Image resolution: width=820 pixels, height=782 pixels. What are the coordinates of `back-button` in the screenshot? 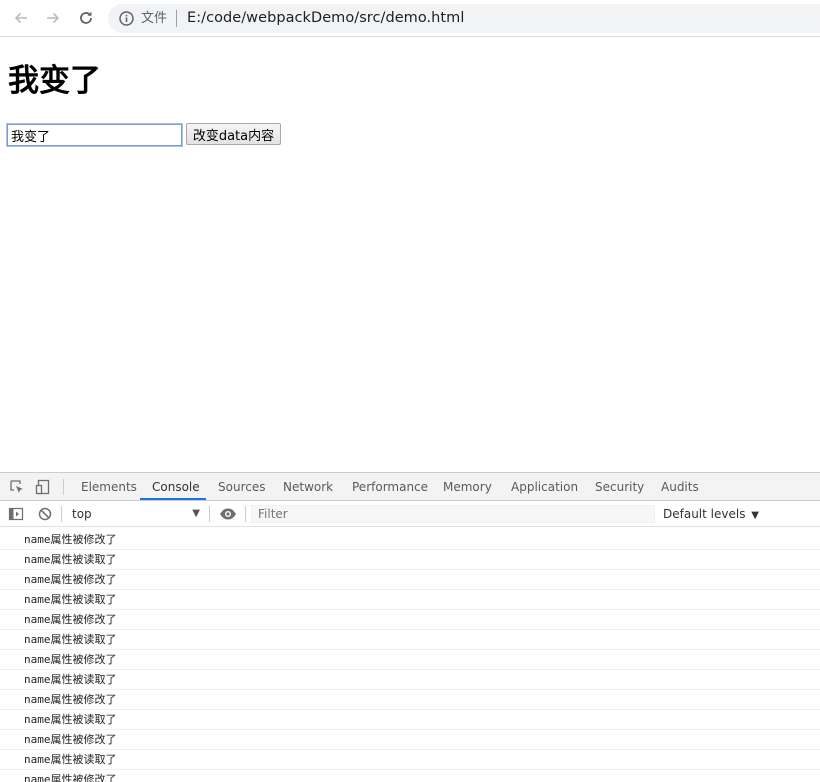 It's located at (21, 18).